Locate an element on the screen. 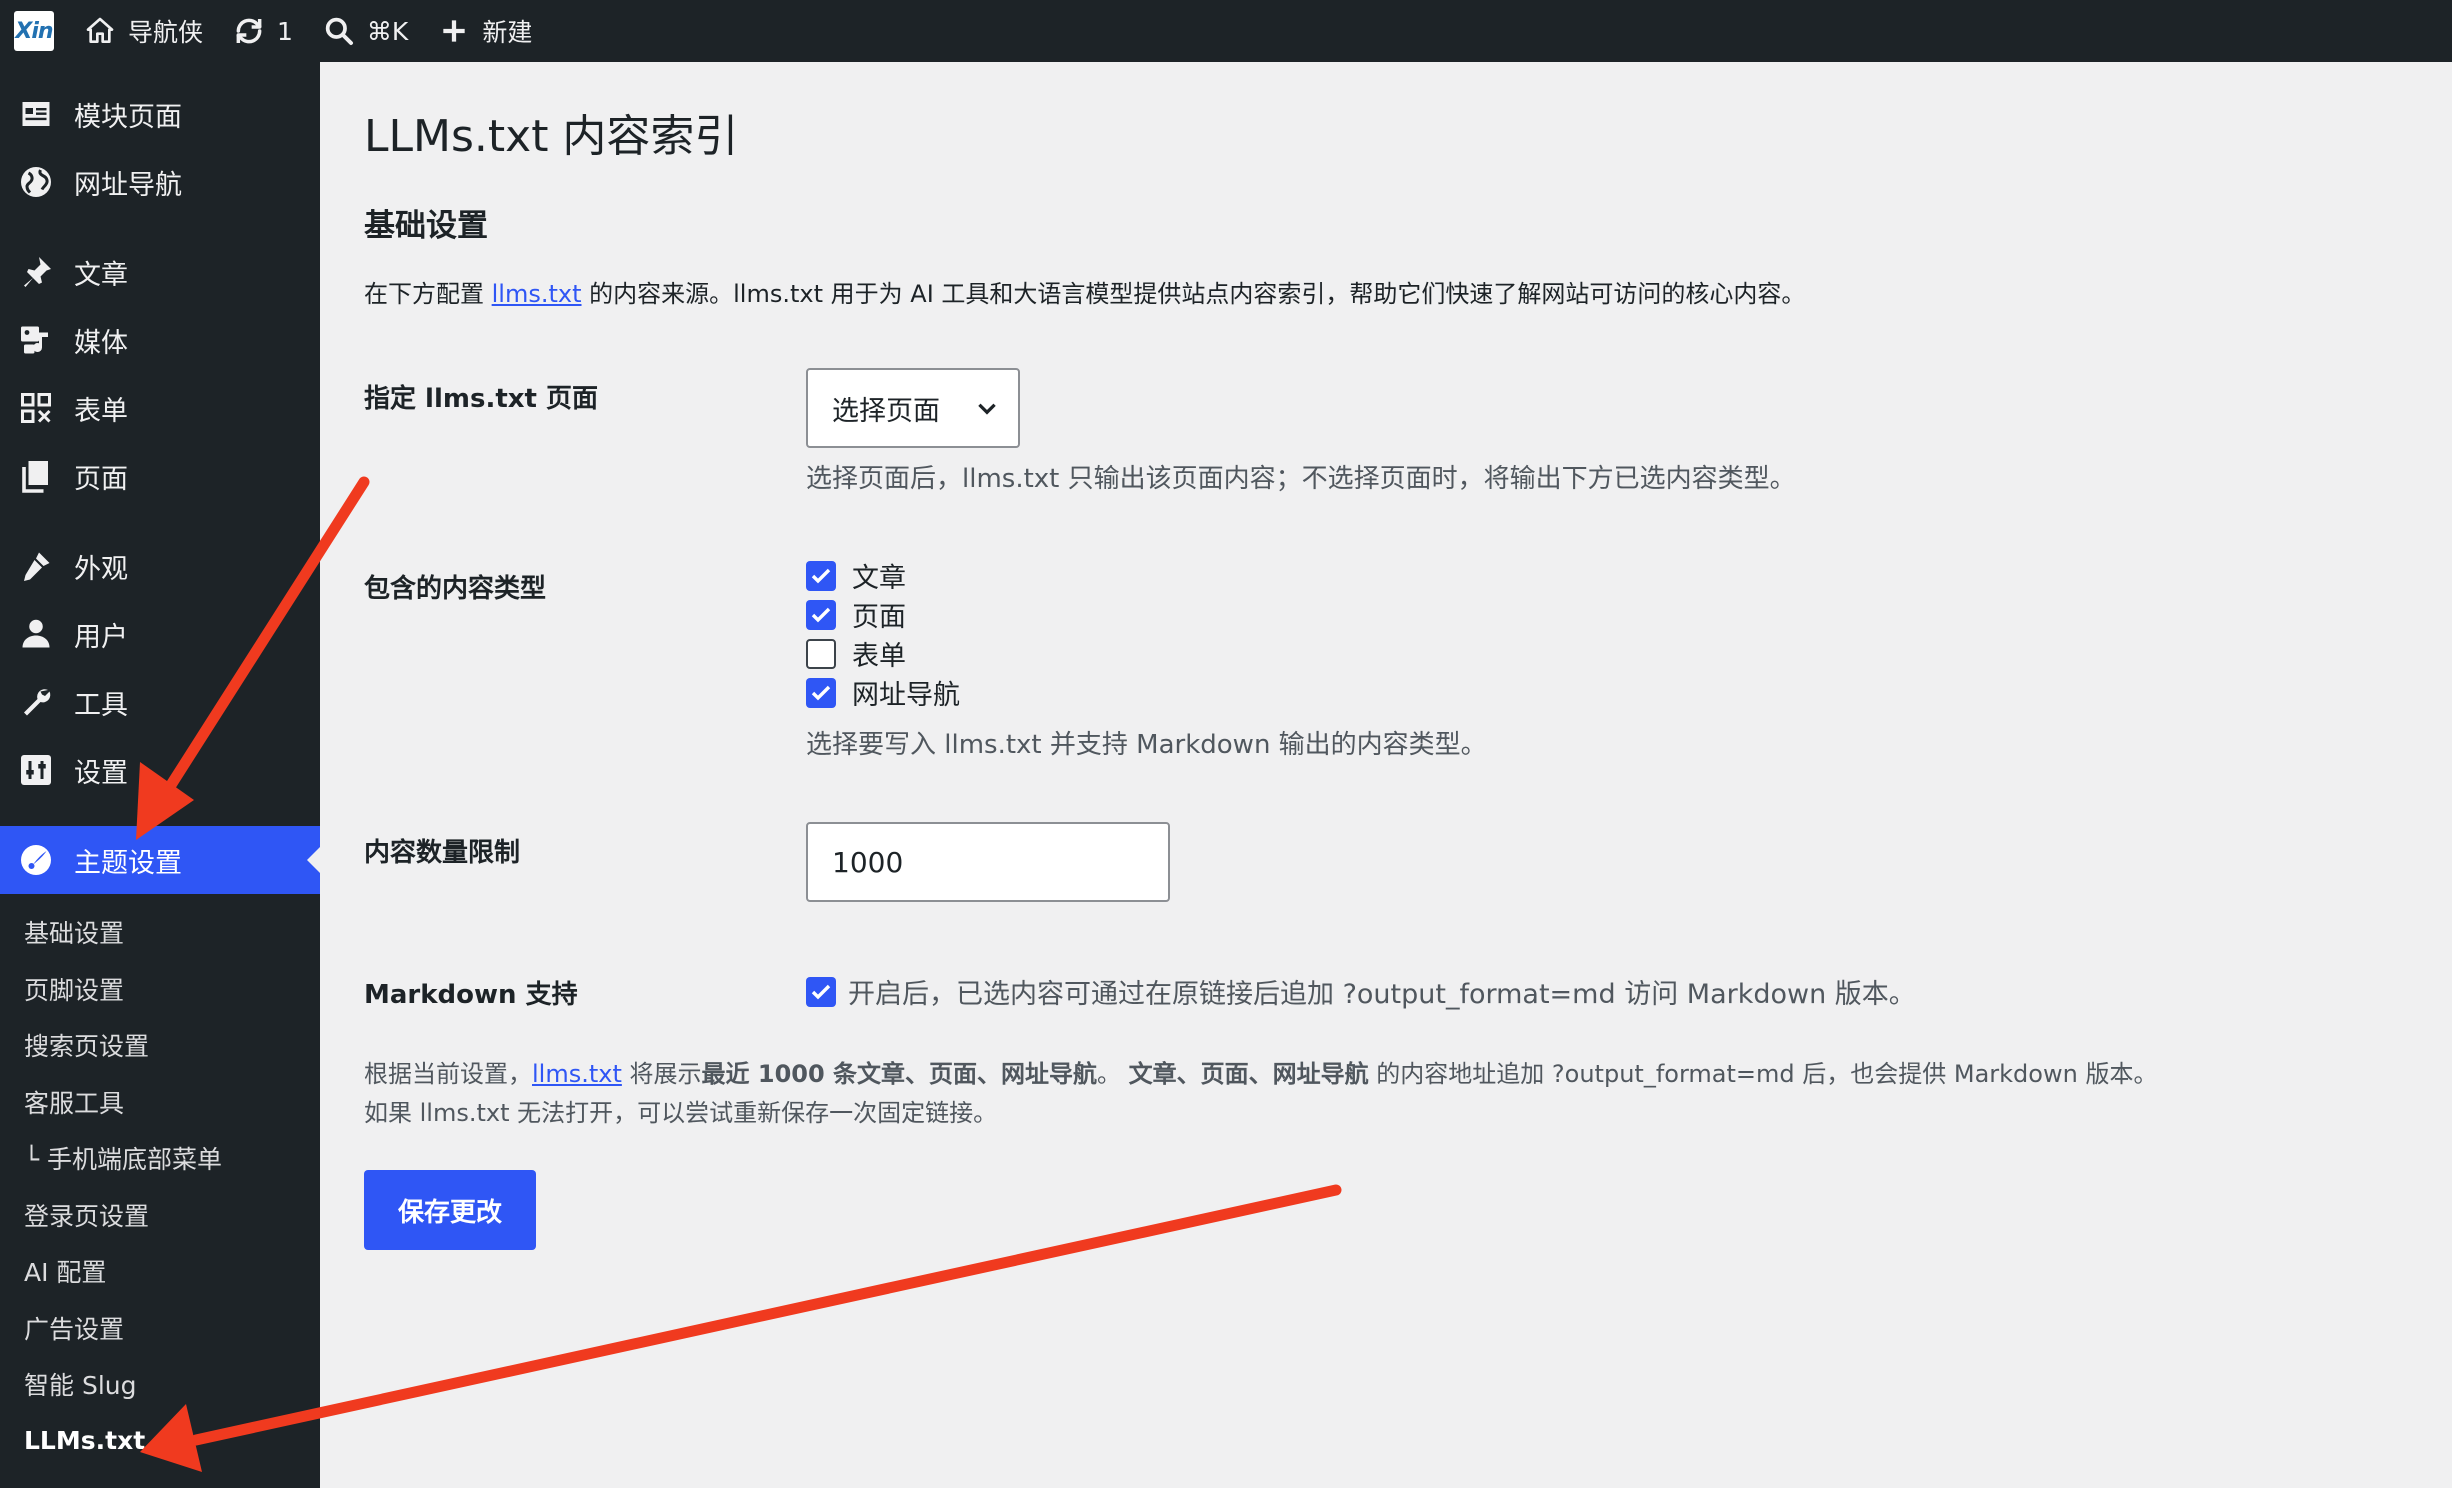 The image size is (2452, 1488). plus-icon is located at coordinates (454, 31).